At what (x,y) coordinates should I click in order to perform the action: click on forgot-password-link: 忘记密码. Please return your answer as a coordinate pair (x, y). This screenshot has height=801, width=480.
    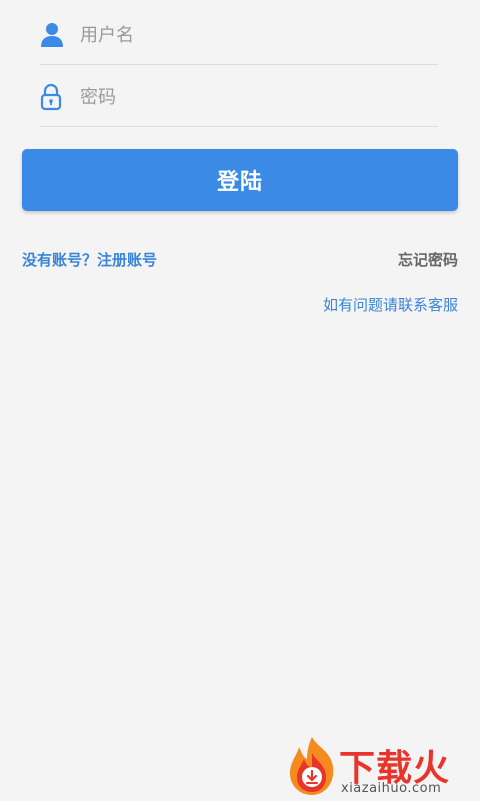
    Looking at the image, I should click on (428, 259).